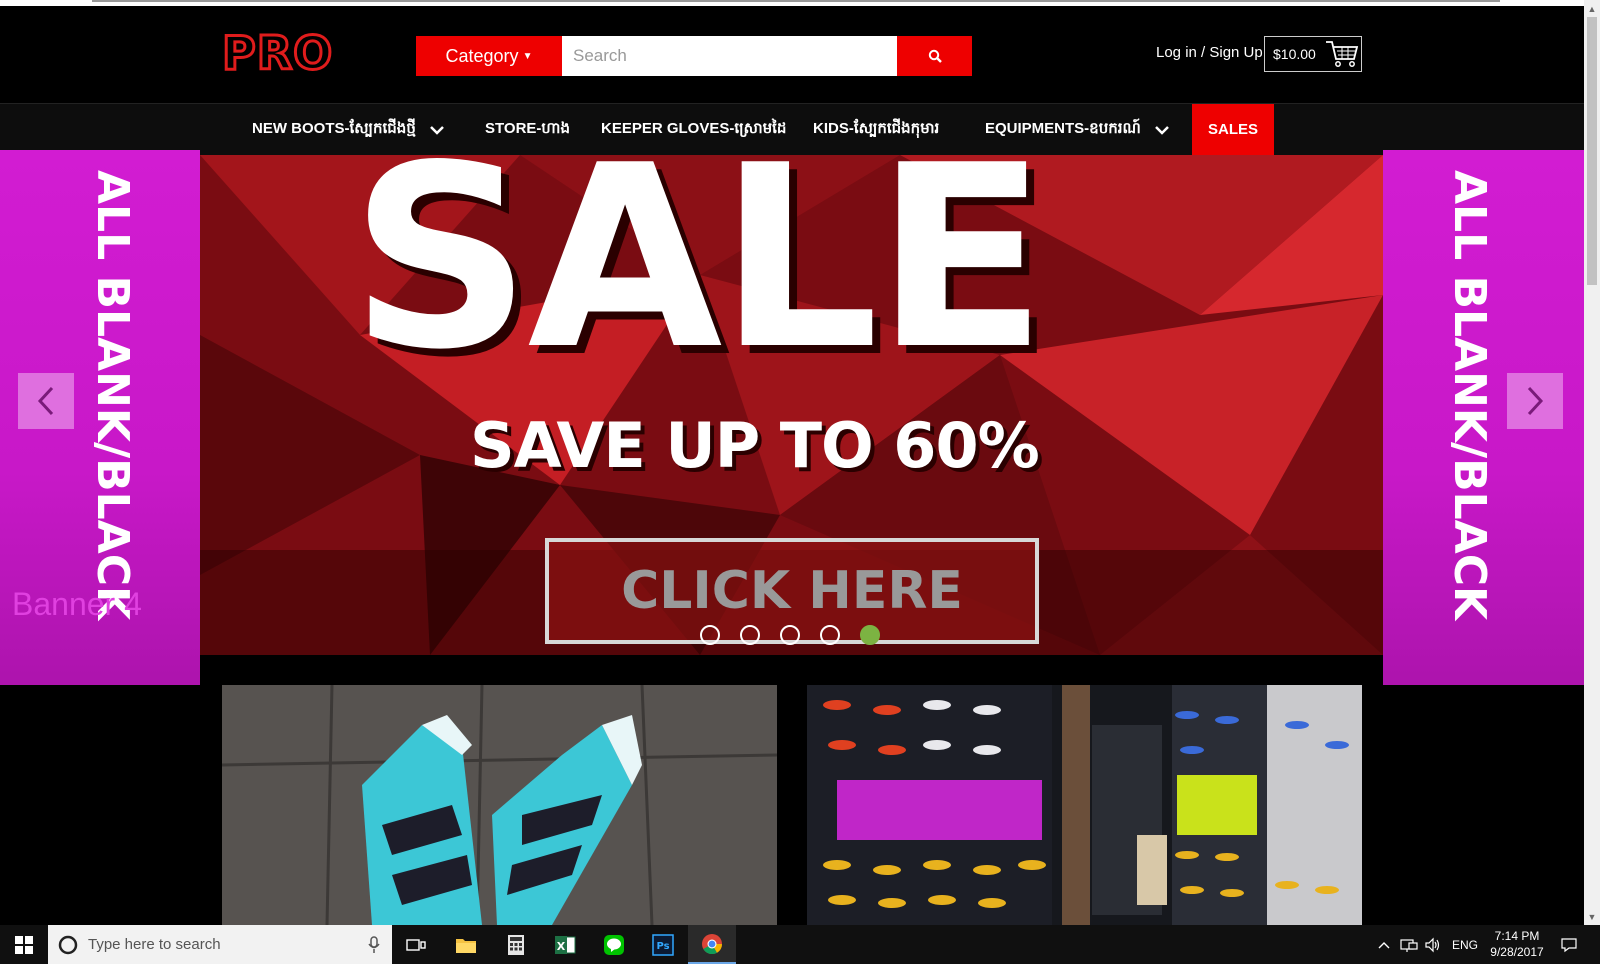  I want to click on search-input, so click(729, 56).